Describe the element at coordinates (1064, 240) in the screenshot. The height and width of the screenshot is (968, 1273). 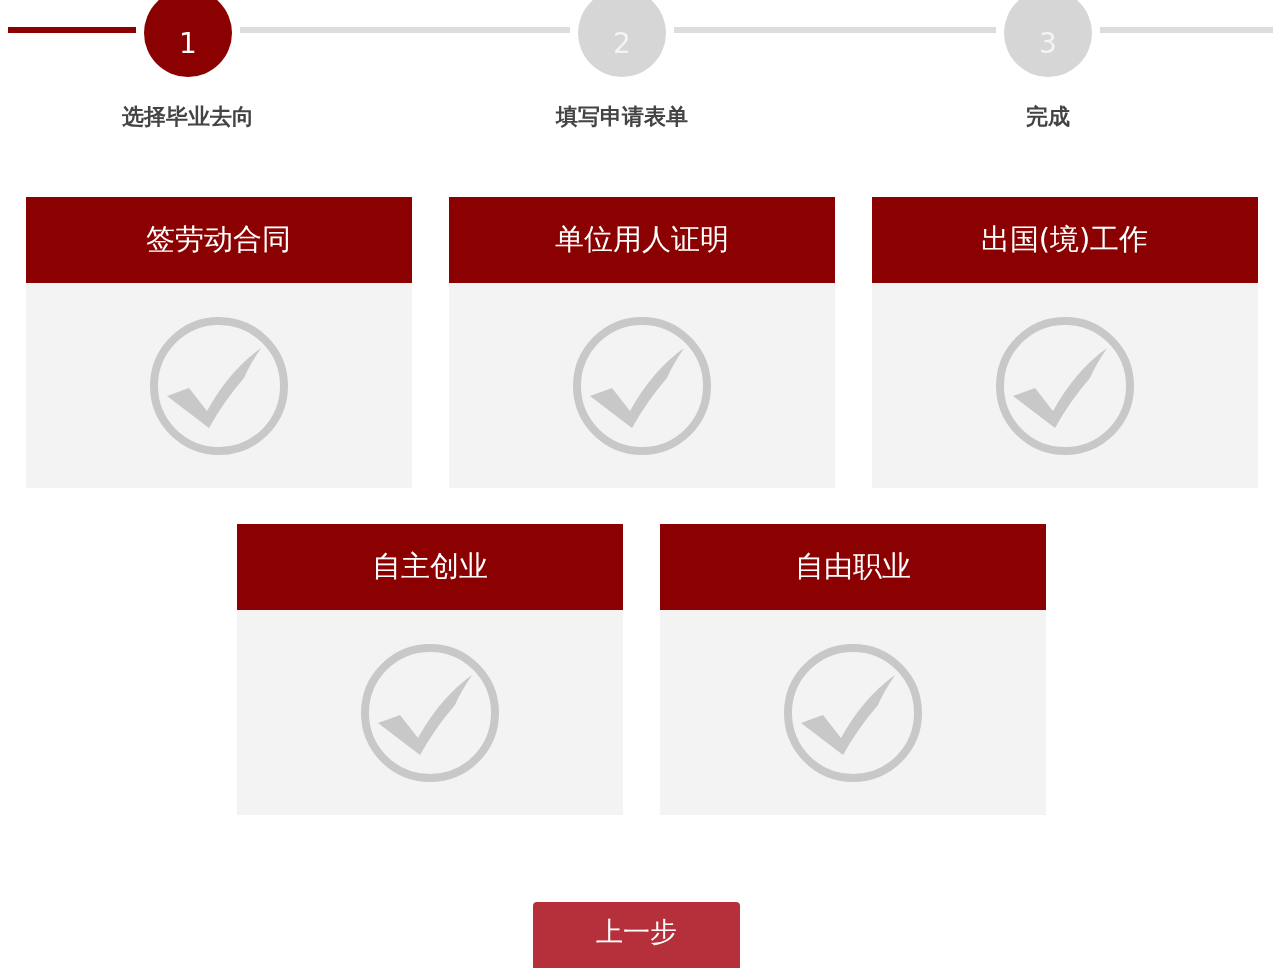
I see `option-title: 出国(境)工作` at that location.